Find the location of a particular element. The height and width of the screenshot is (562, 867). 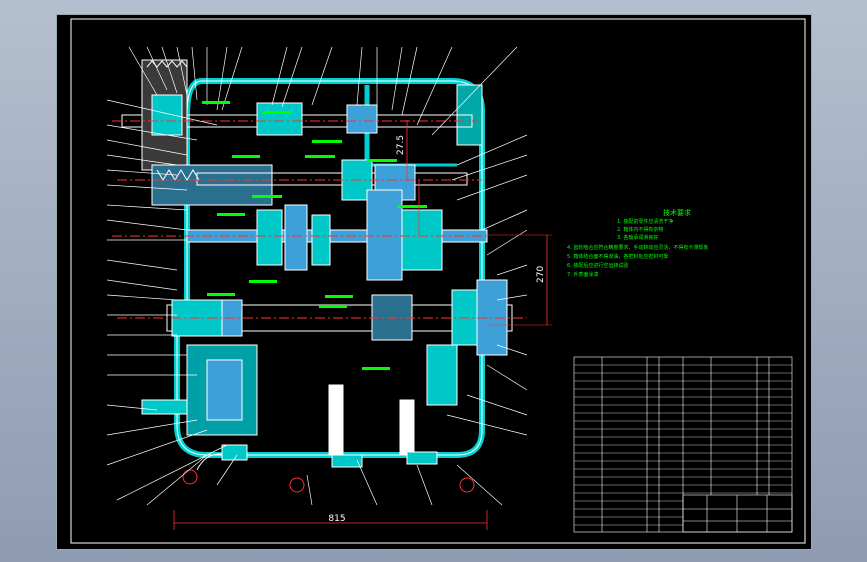

tech-line-4: 4. 齿轮啮合应符合精度要求，手动转动应灵活，不得有卡滞现象 is located at coordinates (637, 247).